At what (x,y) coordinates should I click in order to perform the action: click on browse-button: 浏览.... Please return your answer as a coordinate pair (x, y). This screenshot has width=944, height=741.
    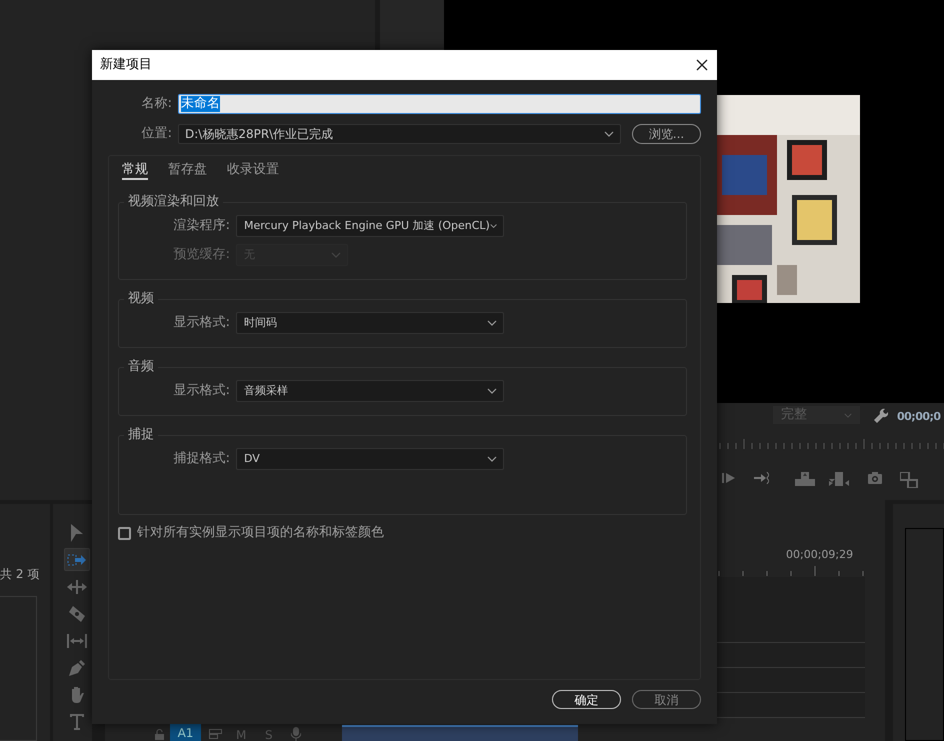
    Looking at the image, I should click on (666, 134).